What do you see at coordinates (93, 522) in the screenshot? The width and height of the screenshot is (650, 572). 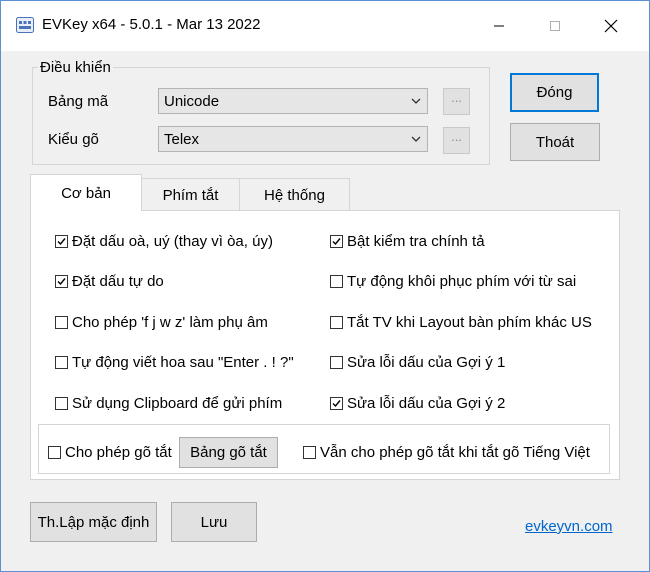 I see `reset-default-button: Th.Lập mặc định` at bounding box center [93, 522].